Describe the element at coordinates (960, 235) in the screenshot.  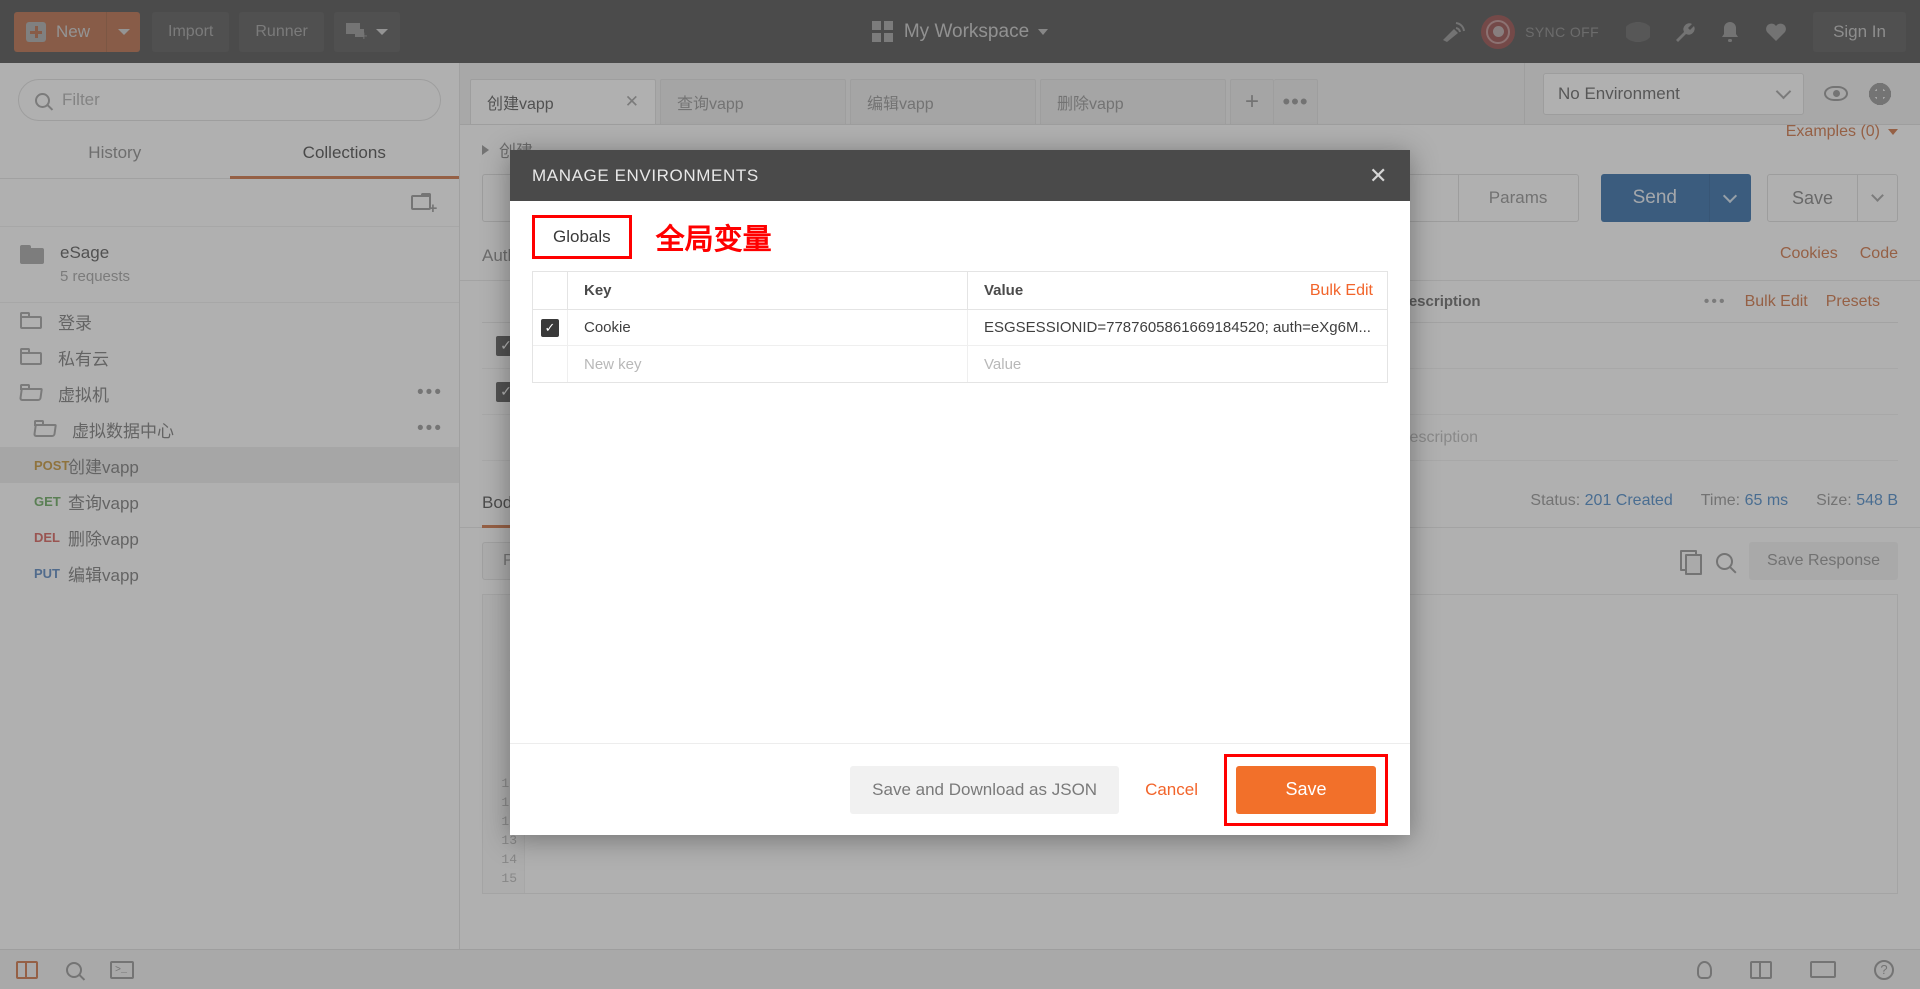
I see `globals-row: Globals 全局变量` at that location.